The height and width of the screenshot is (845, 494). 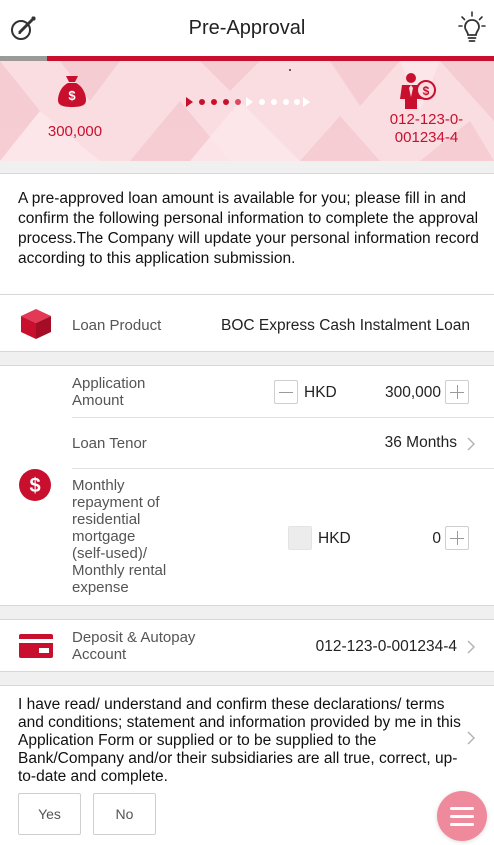 What do you see at coordinates (117, 325) in the screenshot?
I see `loan-product-label: Loan Product` at bounding box center [117, 325].